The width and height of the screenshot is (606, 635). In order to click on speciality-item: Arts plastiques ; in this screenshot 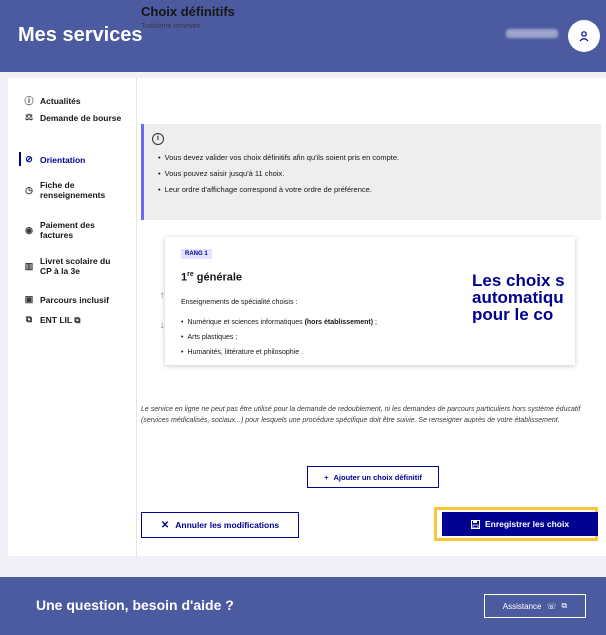, I will do `click(279, 337)`.